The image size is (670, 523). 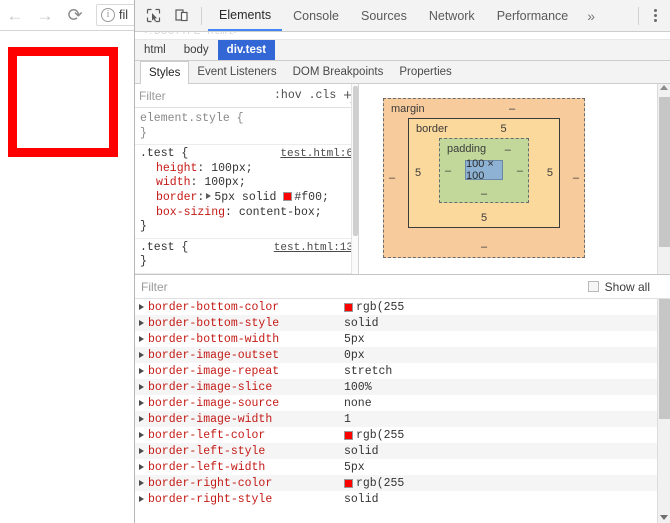 I want to click on padding-left-value: –, so click(x=448, y=171).